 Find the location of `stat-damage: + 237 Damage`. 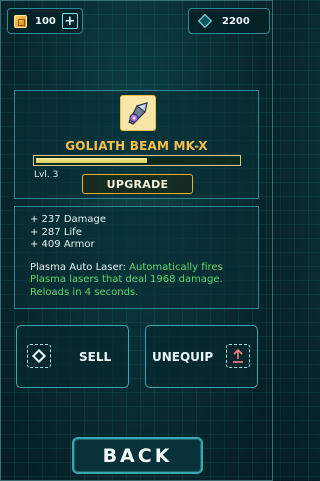

stat-damage: + 237 Damage is located at coordinates (68, 219).